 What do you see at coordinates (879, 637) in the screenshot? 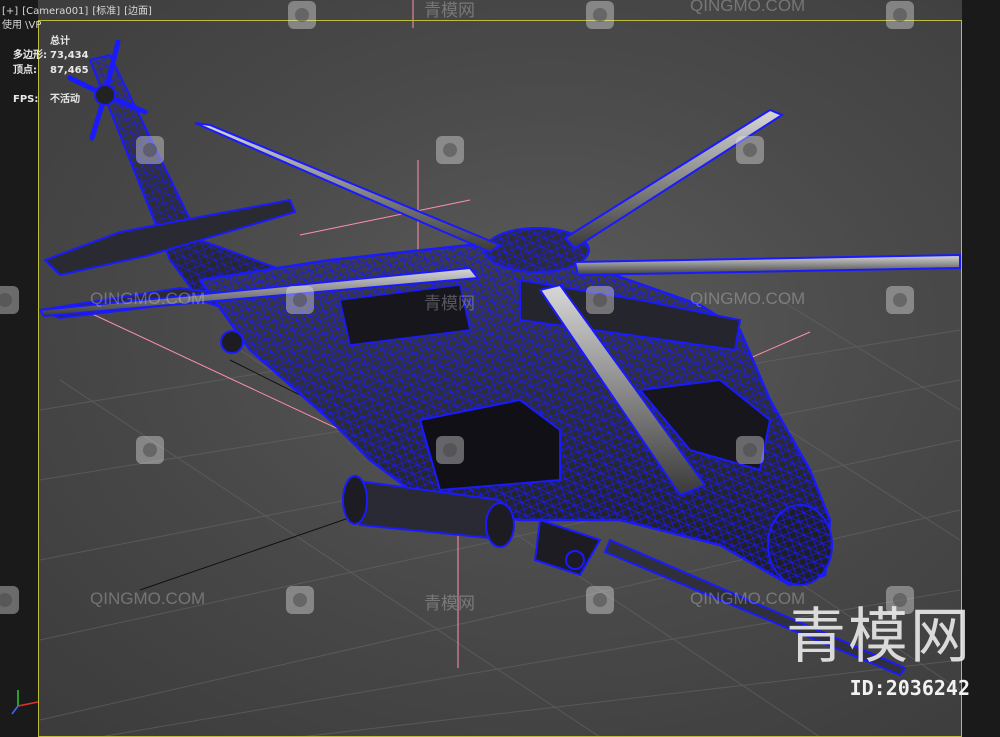
I see `brand-watermark: 青模网` at bounding box center [879, 637].